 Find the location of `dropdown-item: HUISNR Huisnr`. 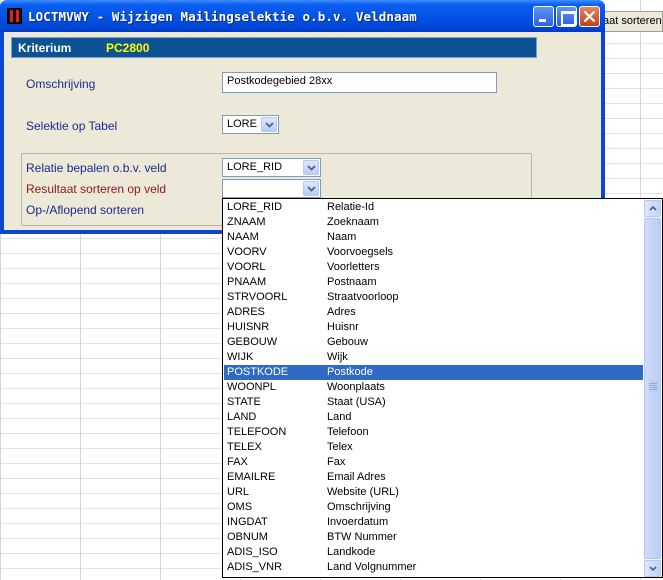

dropdown-item: HUISNR Huisnr is located at coordinates (433, 327).